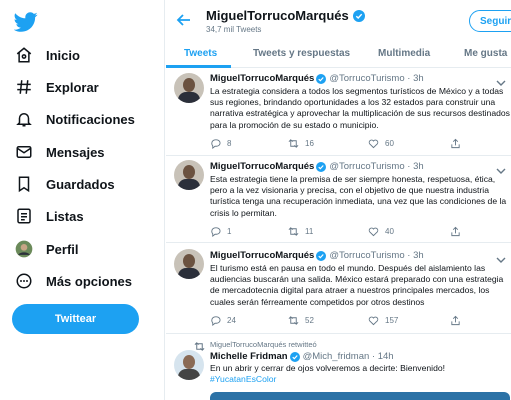  I want to click on nav-item-mensajes: Mensajes, so click(58, 152).